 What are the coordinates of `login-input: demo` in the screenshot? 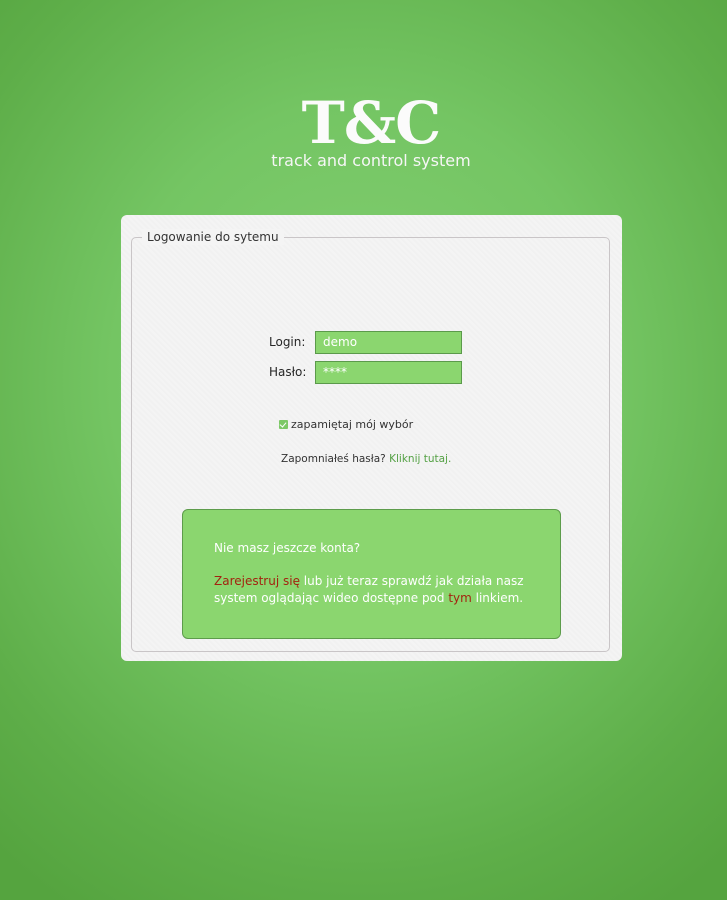 It's located at (388, 342).